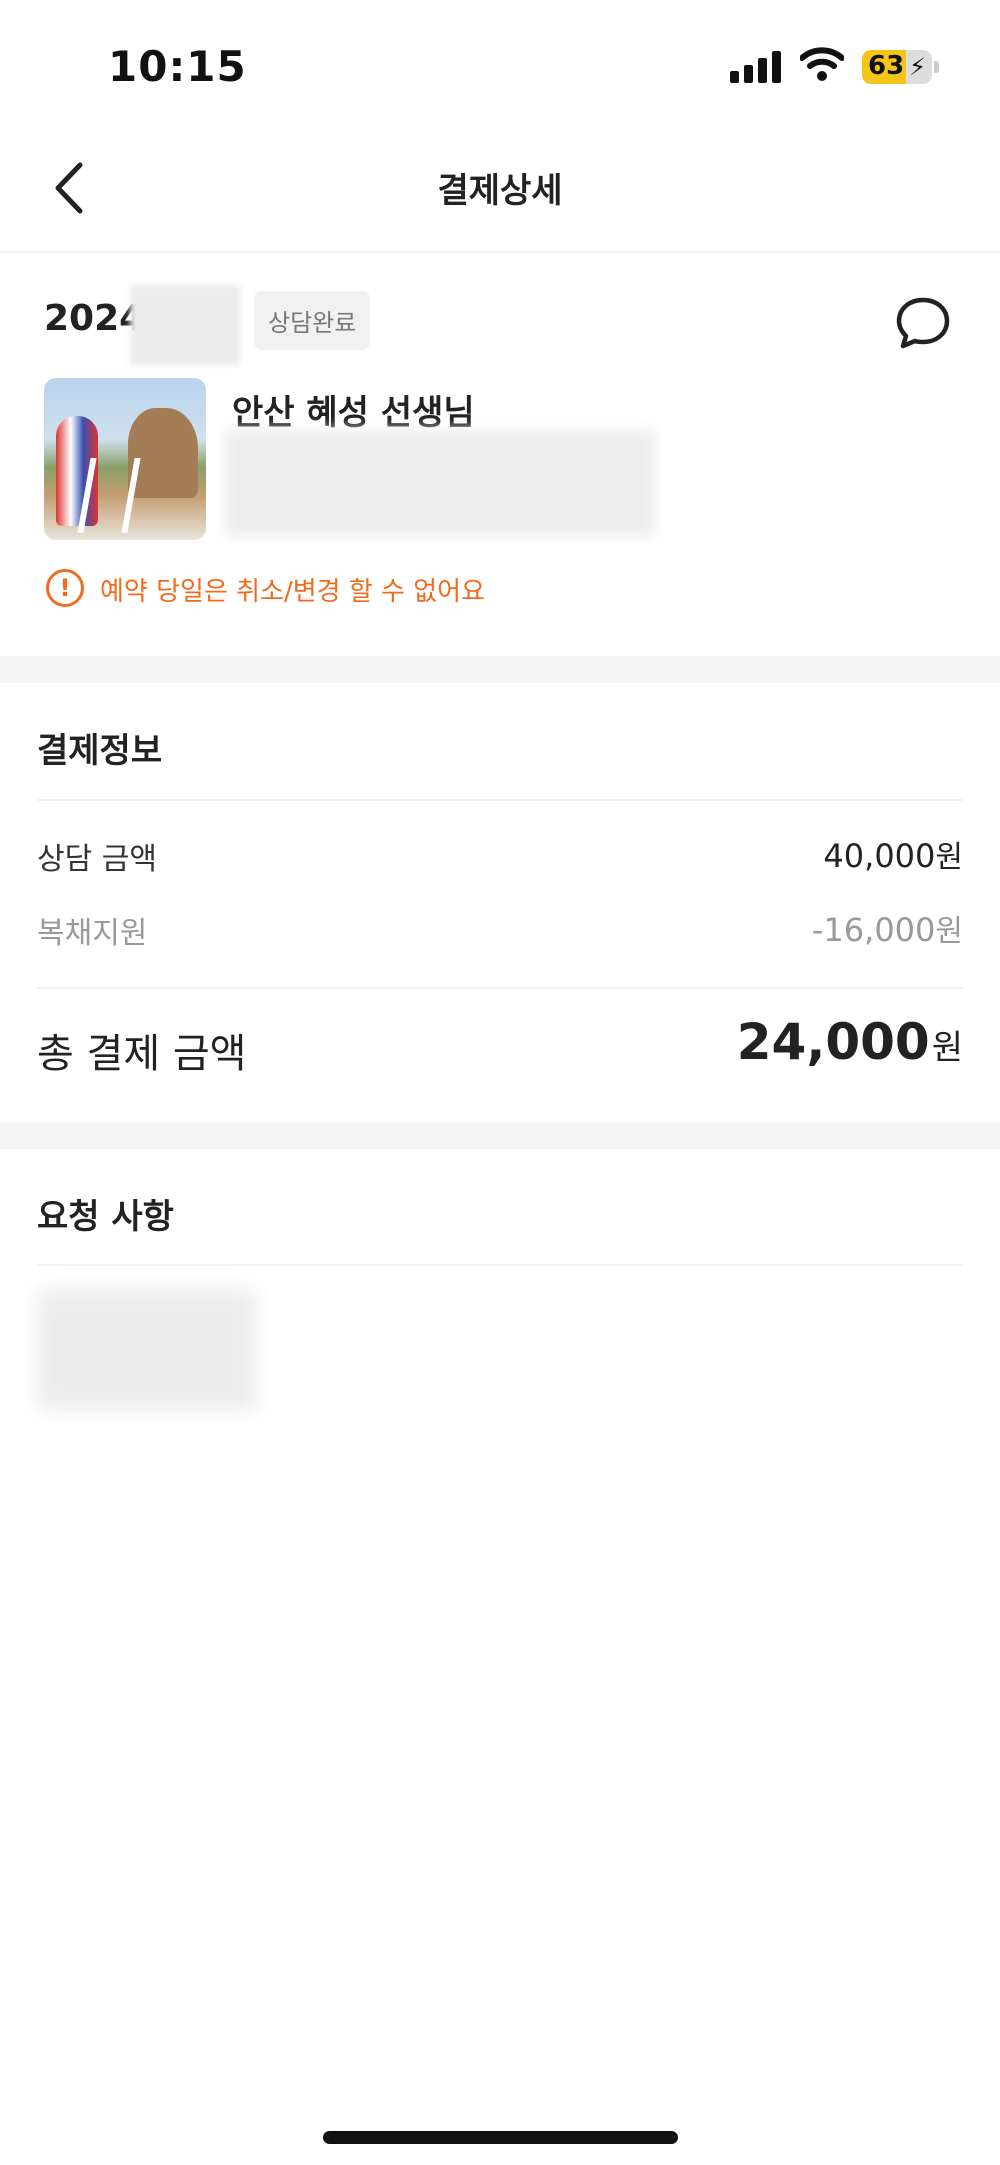 This screenshot has height=2165, width=1000. What do you see at coordinates (185, 325) in the screenshot?
I see `redacted-date` at bounding box center [185, 325].